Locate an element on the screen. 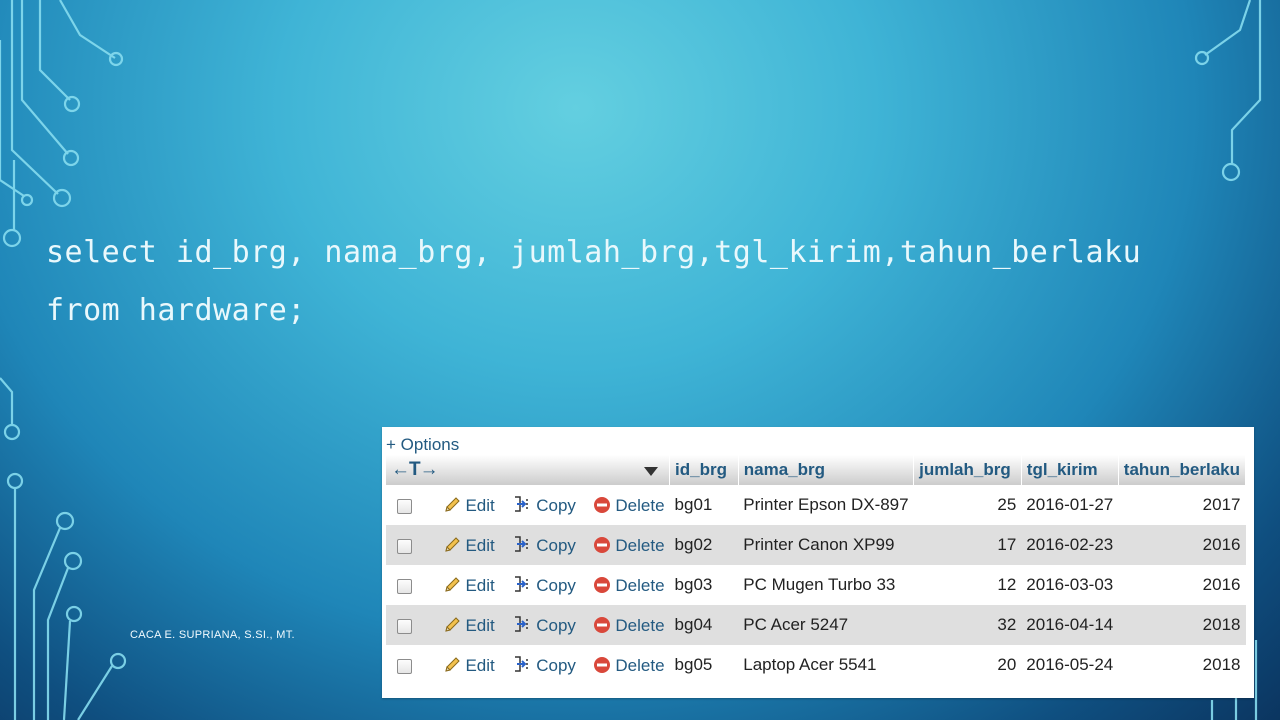 This screenshot has width=1280, height=720. cell-nama-brg: PC Acer 5247 is located at coordinates (826, 625).